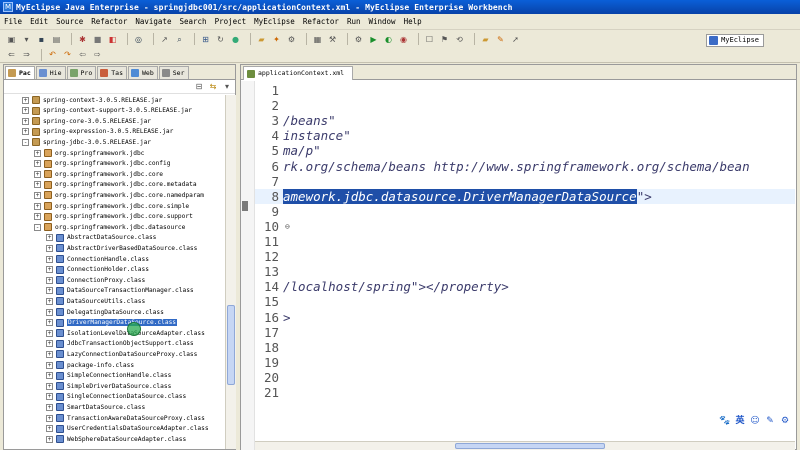 This screenshot has width=800, height=450. I want to click on tree-item: + spring-core-3.0.5.RELEASE.jar, so click(86, 121).